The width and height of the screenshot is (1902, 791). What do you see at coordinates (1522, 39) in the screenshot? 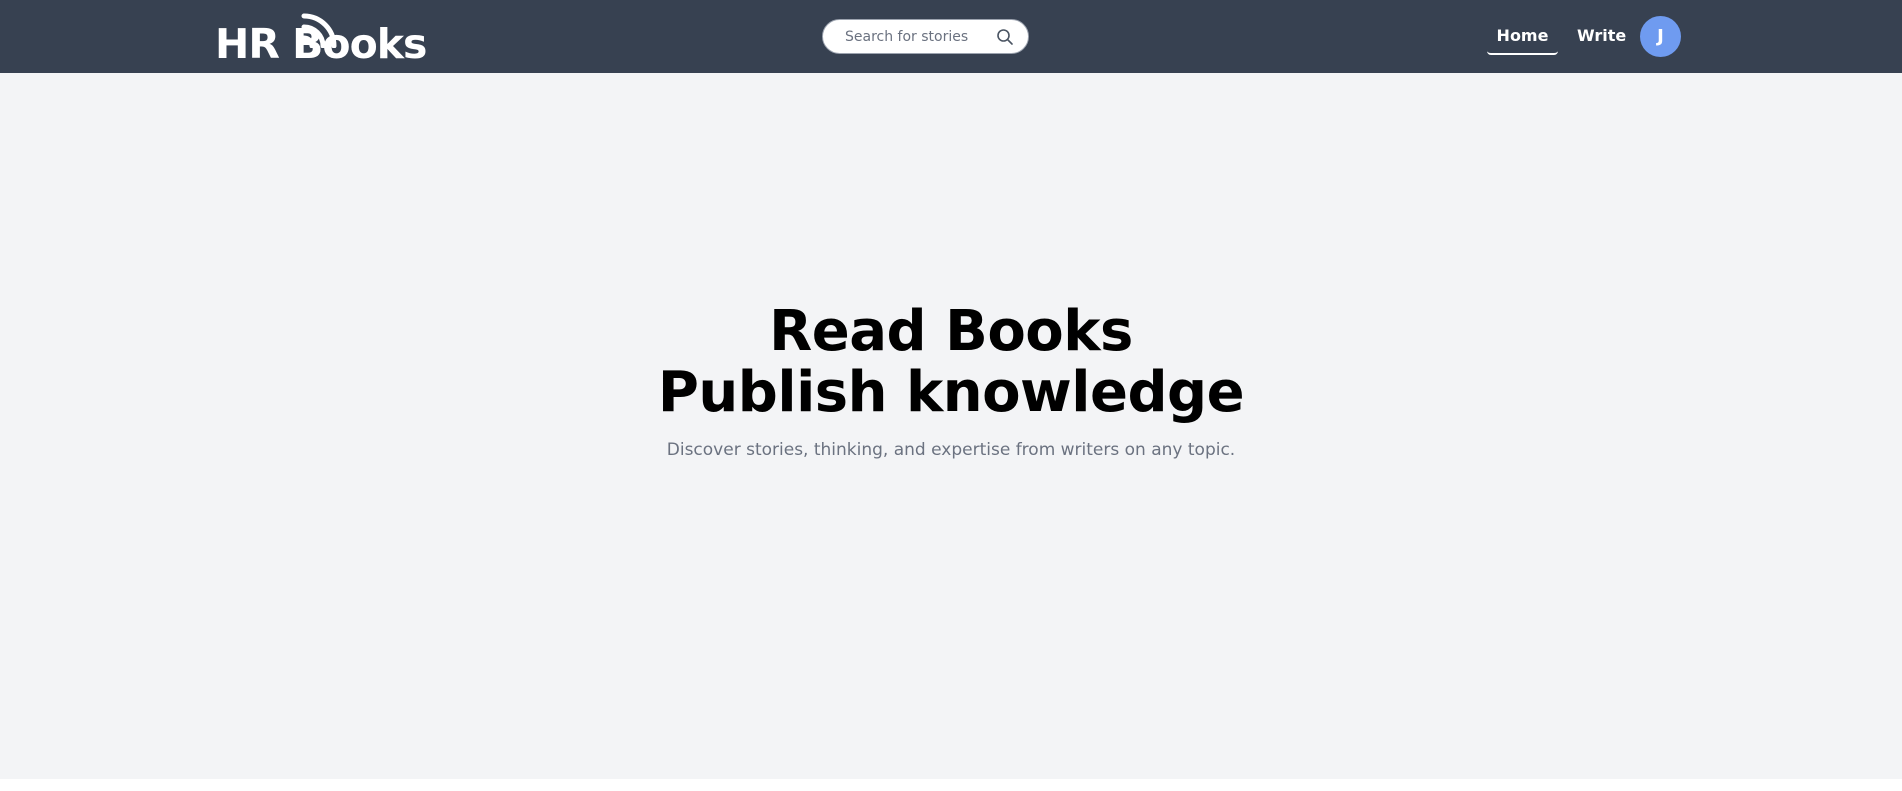
I see `nav-home-link: Home` at bounding box center [1522, 39].